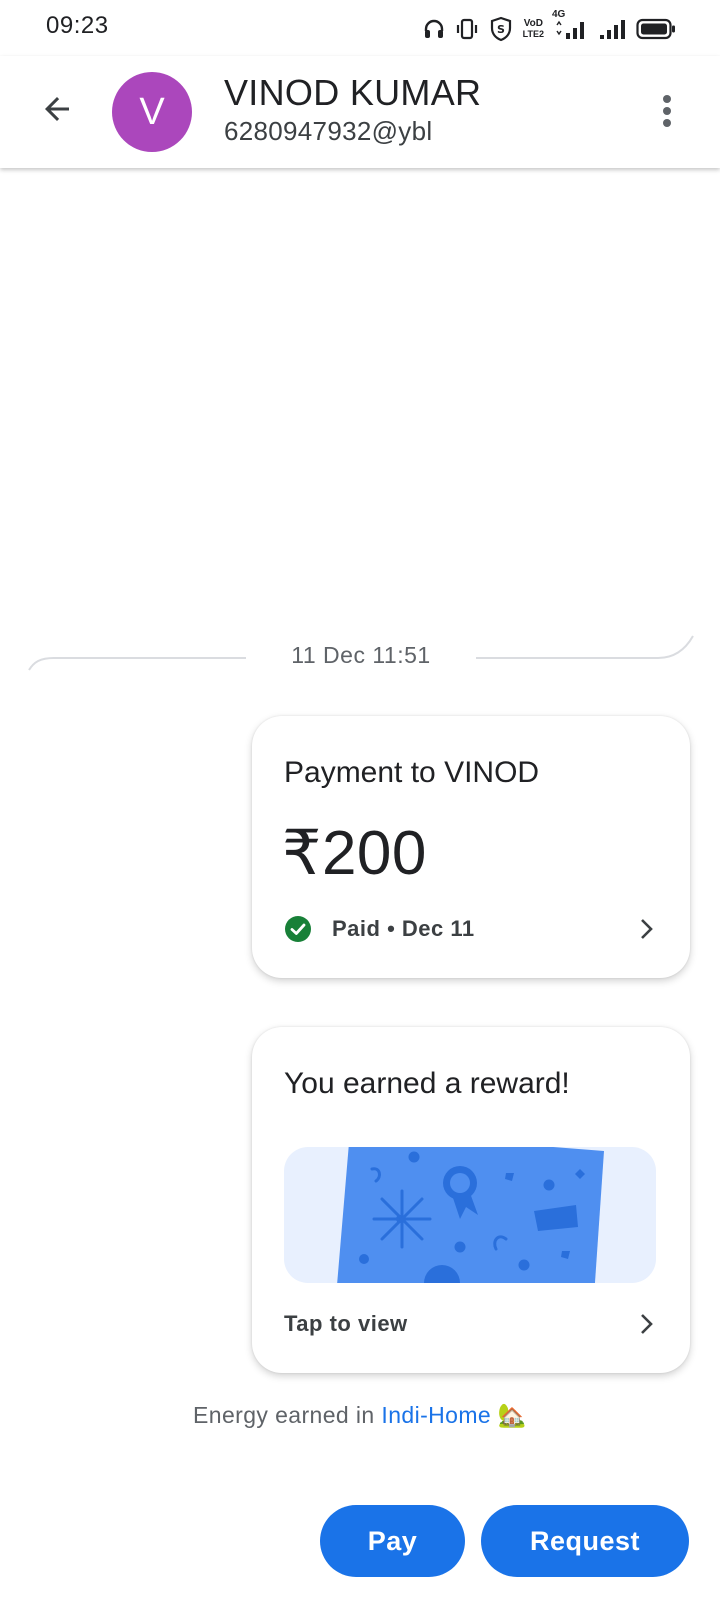  Describe the element at coordinates (570, 25) in the screenshot. I see `4g-signal-icon: 4G` at that location.